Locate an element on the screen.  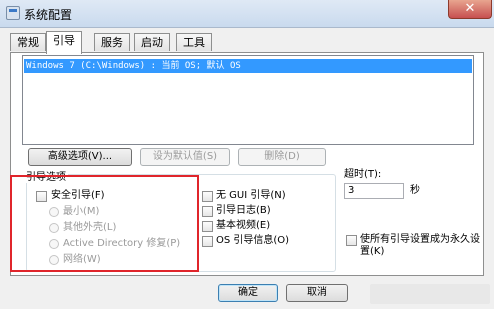
base-video-label: 基本视频(E) is located at coordinates (243, 225).